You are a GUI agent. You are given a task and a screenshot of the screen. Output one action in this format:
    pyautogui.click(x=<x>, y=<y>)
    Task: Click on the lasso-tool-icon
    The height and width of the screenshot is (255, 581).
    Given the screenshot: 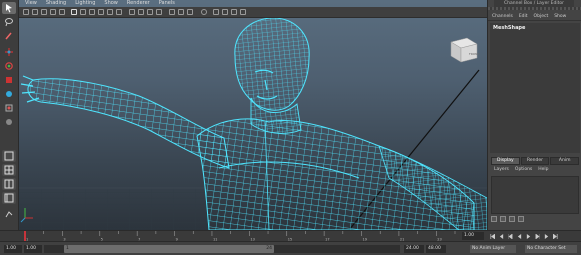 What is the action you would take?
    pyautogui.click(x=9, y=22)
    